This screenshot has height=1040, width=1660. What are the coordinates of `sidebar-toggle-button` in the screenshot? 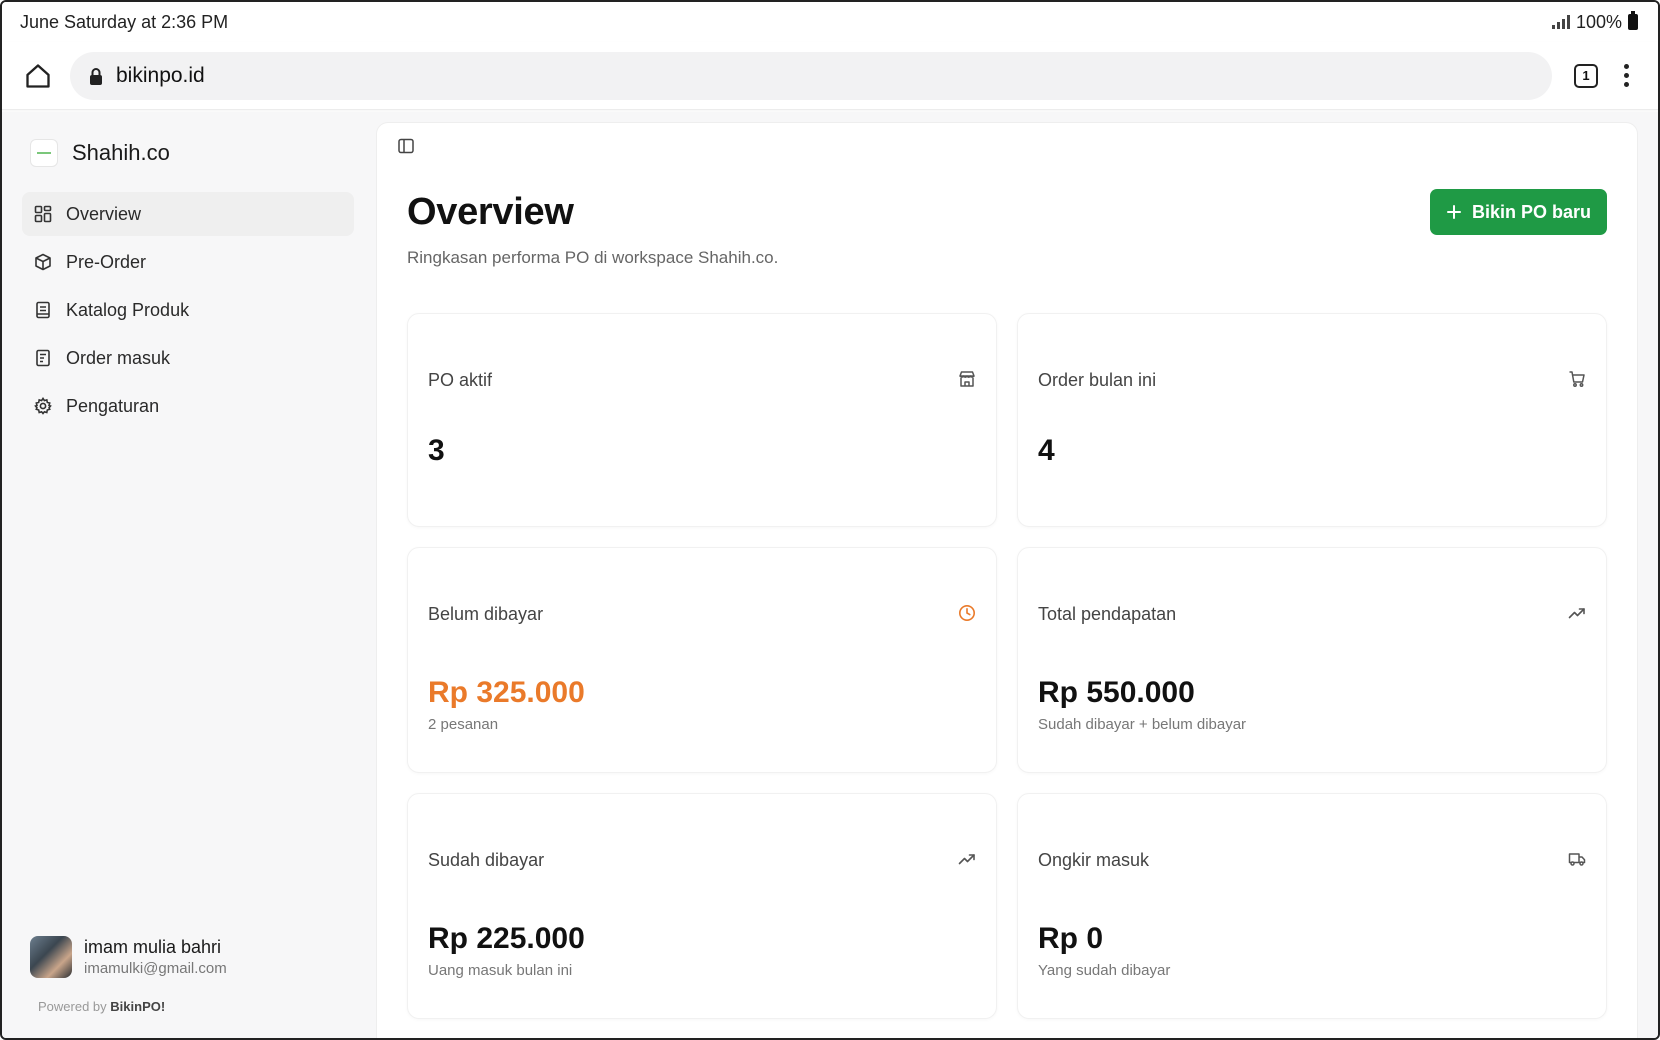 It's located at (406, 148).